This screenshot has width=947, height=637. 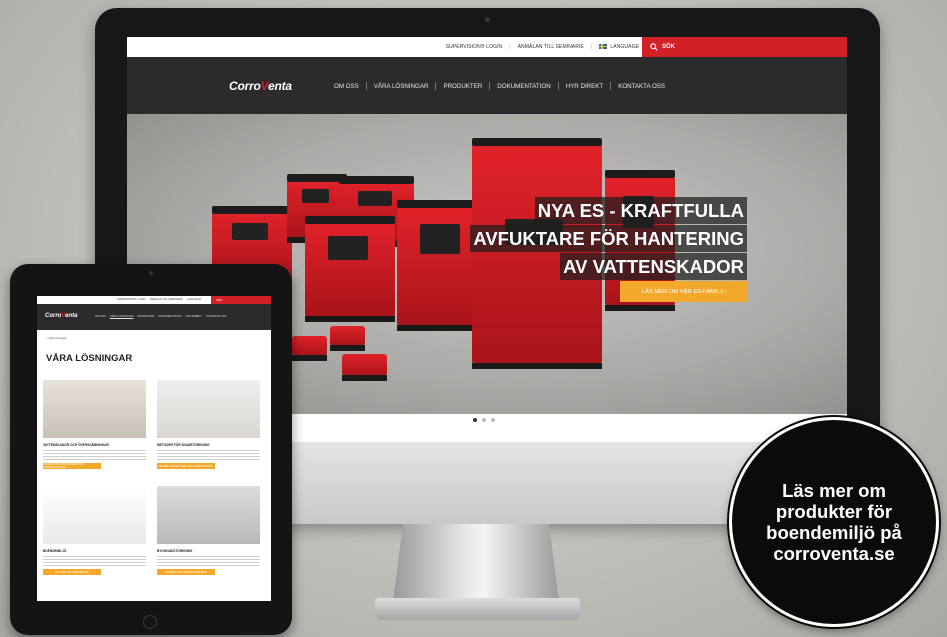 What do you see at coordinates (350, 269) in the screenshot?
I see `dehumidifier-unit-image` at bounding box center [350, 269].